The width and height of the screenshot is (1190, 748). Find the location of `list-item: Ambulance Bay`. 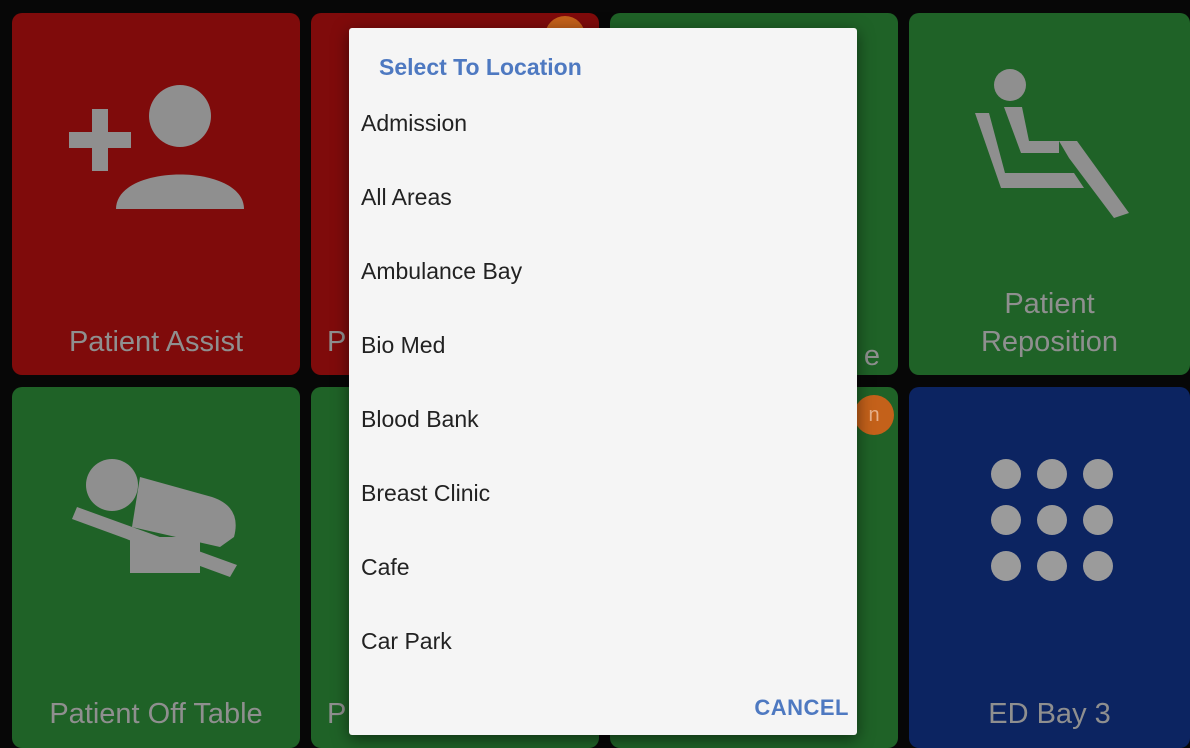

list-item: Ambulance Bay is located at coordinates (603, 283).